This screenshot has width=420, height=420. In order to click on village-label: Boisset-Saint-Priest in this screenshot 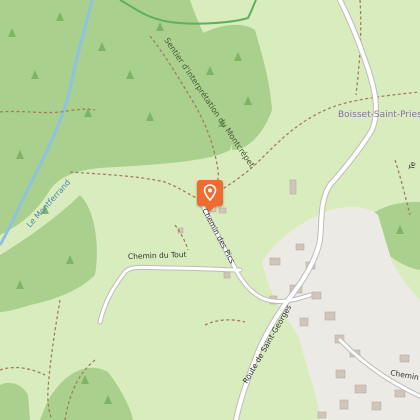, I will do `click(379, 115)`.